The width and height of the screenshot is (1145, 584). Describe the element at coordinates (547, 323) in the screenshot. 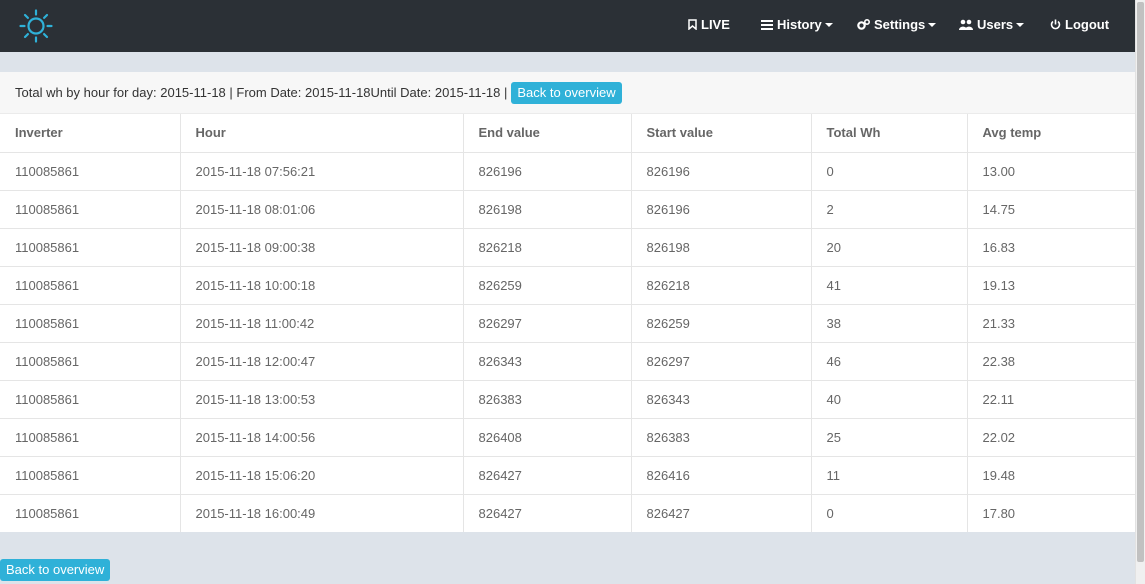

I see `cell-end-value: 826297` at that location.